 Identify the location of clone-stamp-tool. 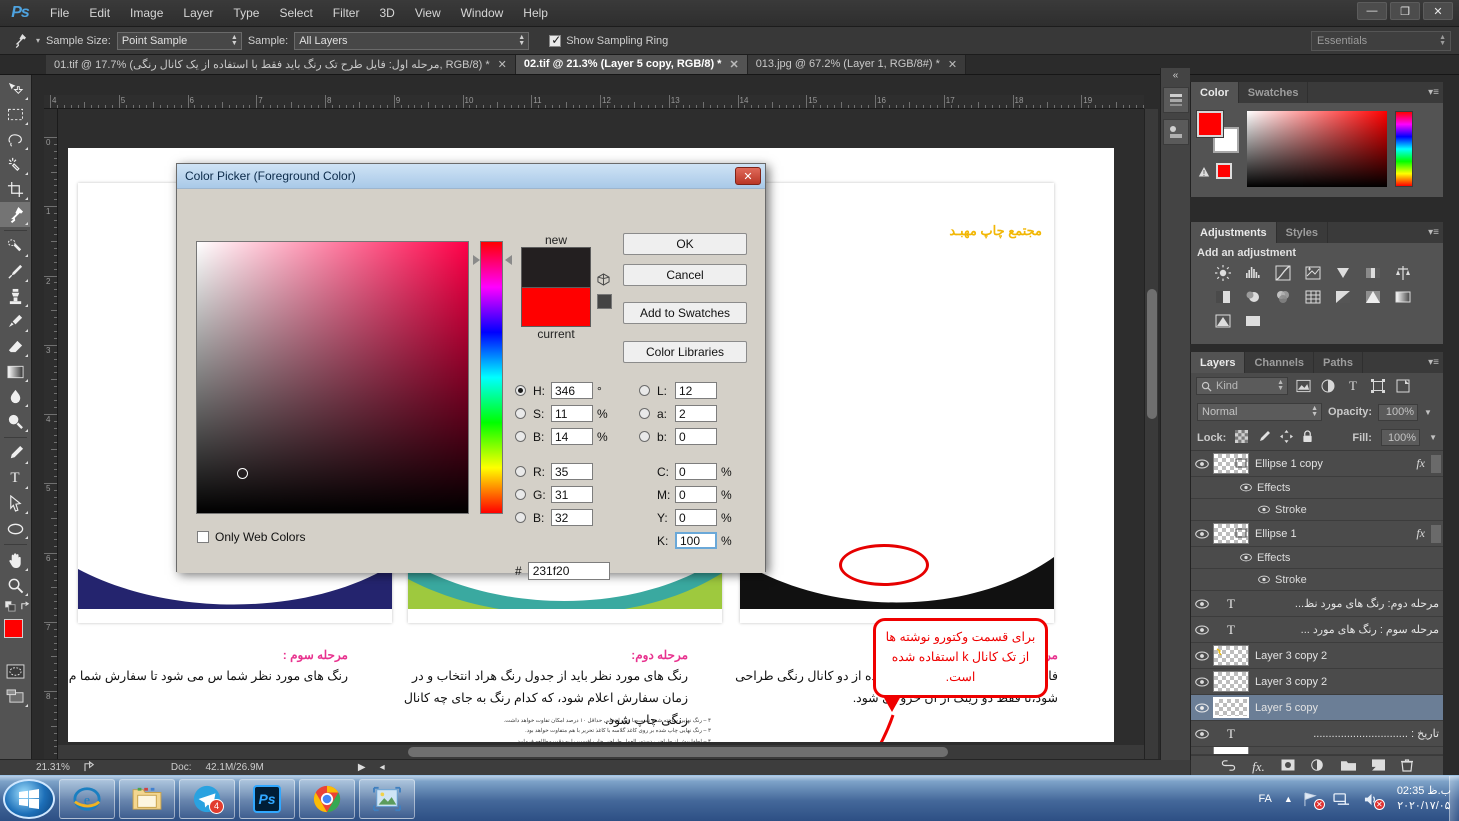
(15, 296).